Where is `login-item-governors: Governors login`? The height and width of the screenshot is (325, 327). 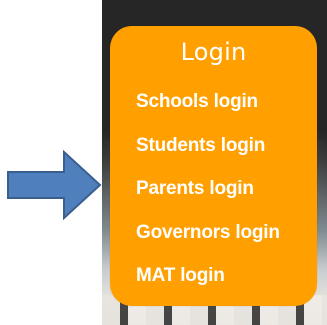
login-item-governors: Governors login is located at coordinates (226, 241).